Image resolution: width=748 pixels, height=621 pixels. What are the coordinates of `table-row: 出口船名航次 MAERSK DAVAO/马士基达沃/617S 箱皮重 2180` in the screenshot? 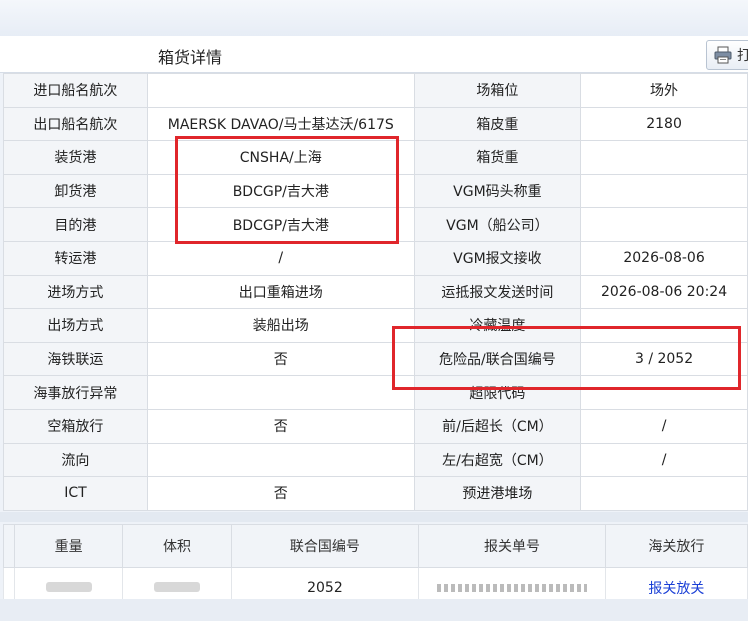 It's located at (375, 124).